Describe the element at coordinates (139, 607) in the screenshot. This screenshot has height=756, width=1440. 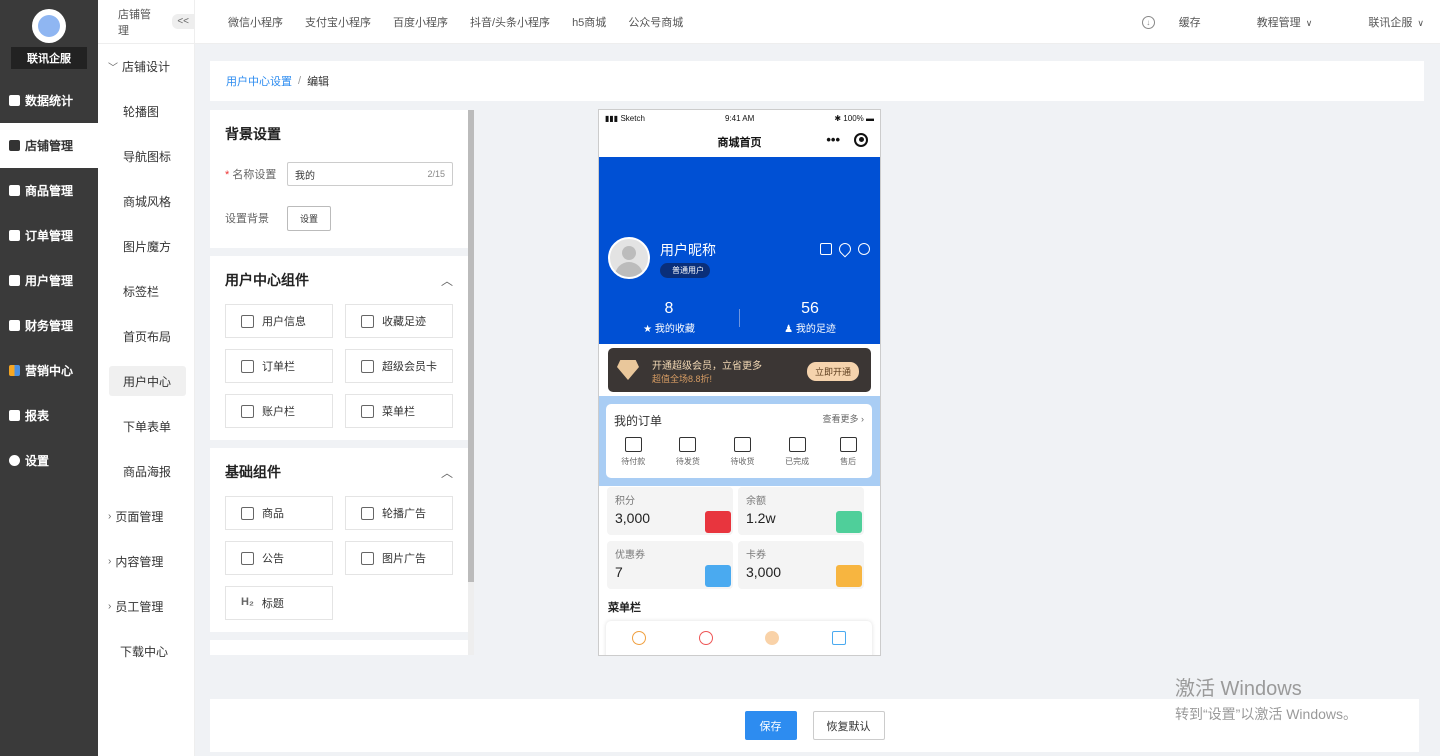
I see `sub-group-label: 员工管理` at that location.